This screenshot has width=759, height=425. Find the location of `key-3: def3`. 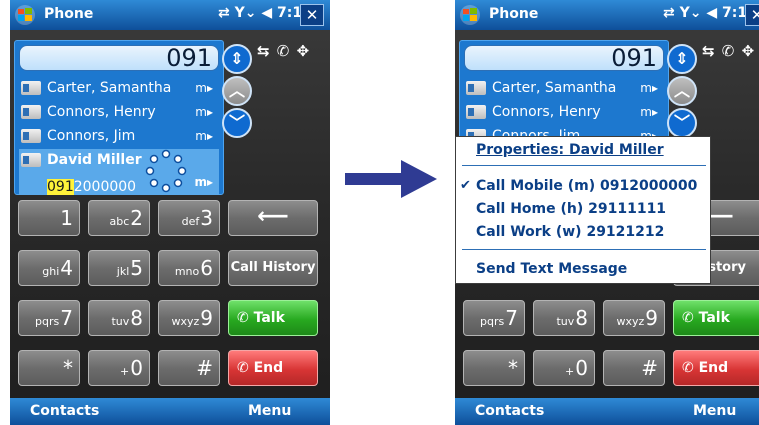

key-3: def3 is located at coordinates (189, 218).